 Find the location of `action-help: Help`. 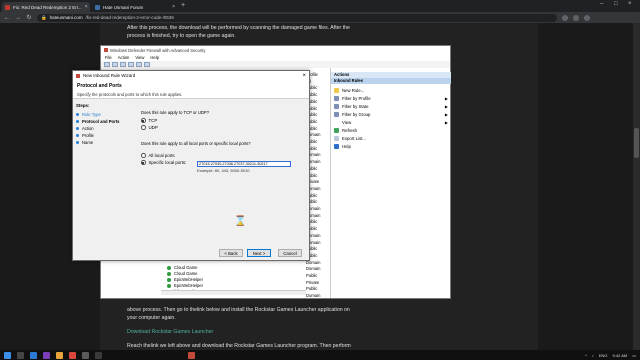

action-help: Help is located at coordinates (391, 146).